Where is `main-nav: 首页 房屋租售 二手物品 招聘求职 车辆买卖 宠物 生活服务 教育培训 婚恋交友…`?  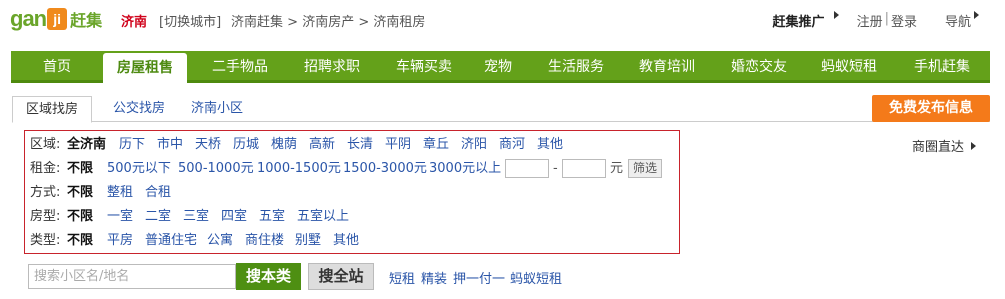 main-nav: 首页 房屋租售 二手物品 招聘求职 车辆买卖 宠物 生活服务 教育培训 婚恋交友… is located at coordinates (500, 68).